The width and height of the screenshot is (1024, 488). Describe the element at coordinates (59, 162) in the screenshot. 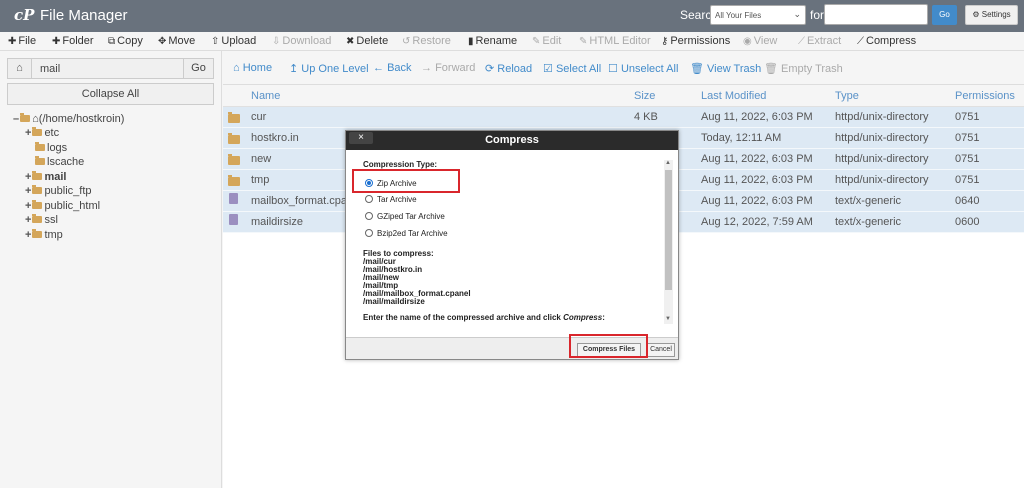

I see `tree-item-lscache: lscache` at that location.